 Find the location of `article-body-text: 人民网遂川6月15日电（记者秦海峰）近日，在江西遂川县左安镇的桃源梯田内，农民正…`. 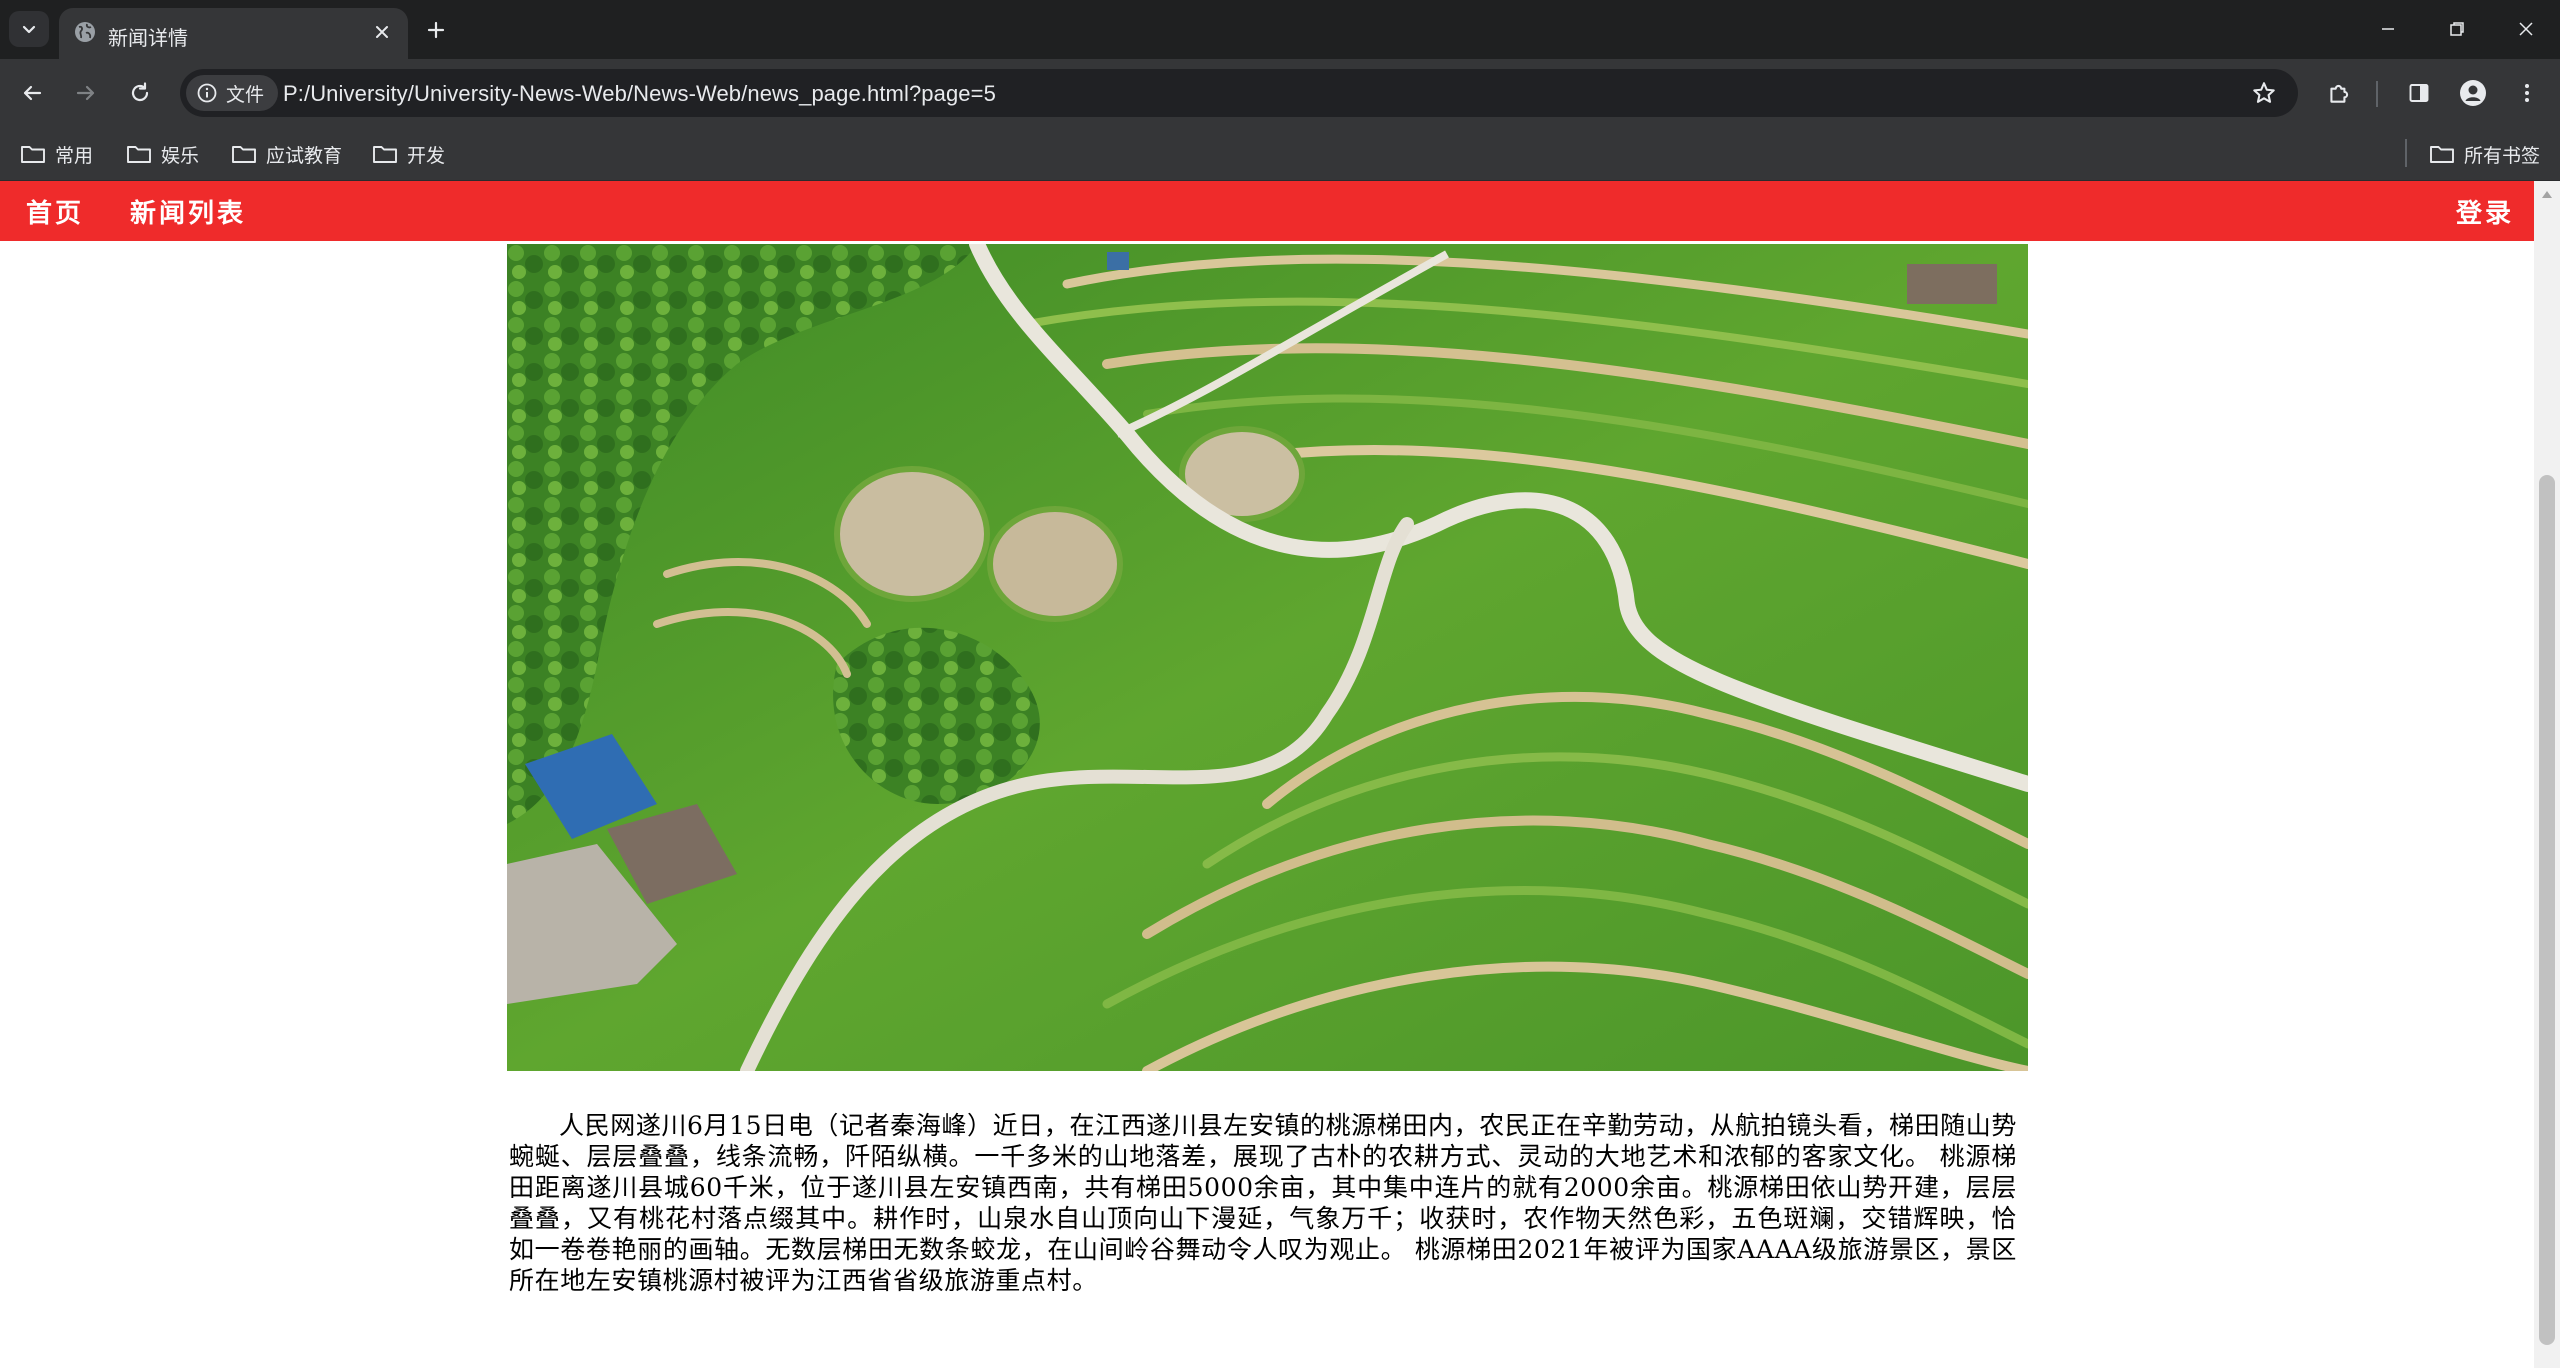

article-body-text: 人民网遂川6月15日电（记者秦海峰）近日，在江西遂川县左安镇的桃源梯田内，农民正… is located at coordinates (1263, 1203).